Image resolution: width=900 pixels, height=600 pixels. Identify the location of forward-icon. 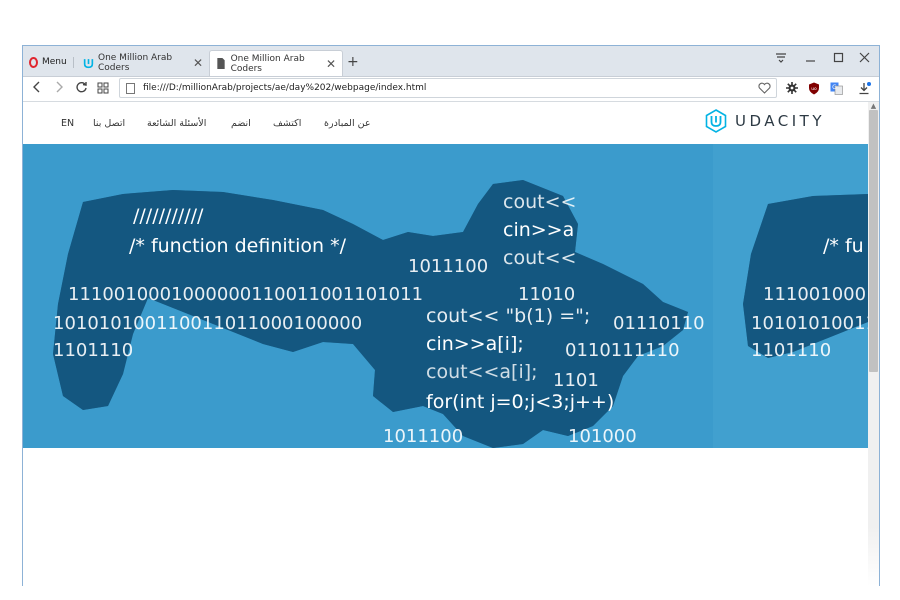
(59, 89).